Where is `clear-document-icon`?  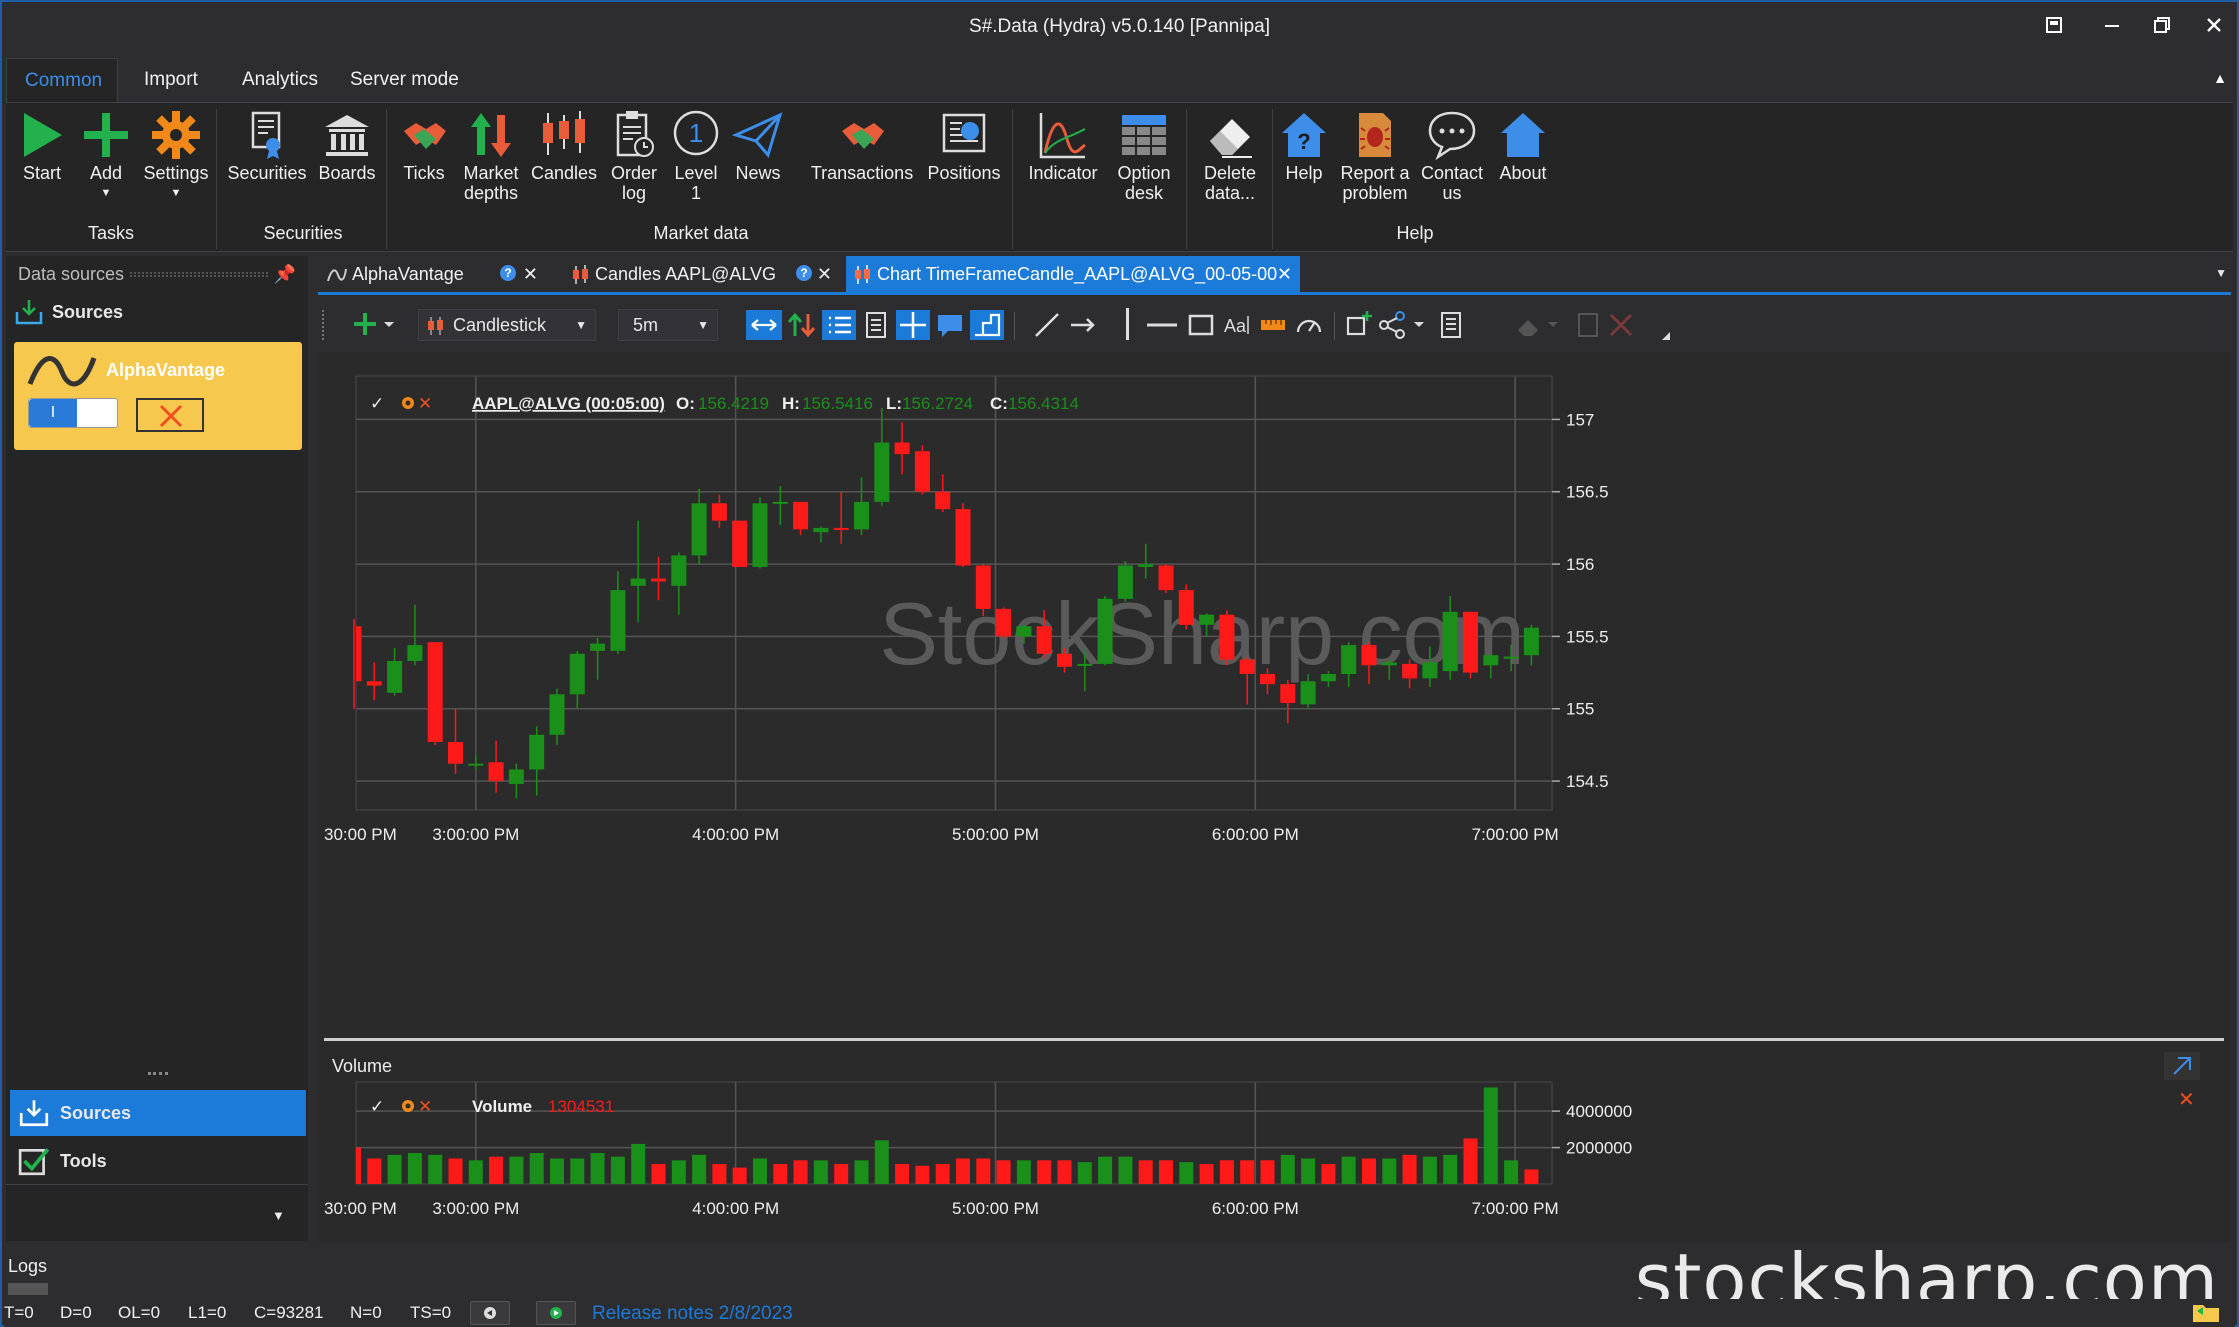
clear-document-icon is located at coordinates (1588, 325).